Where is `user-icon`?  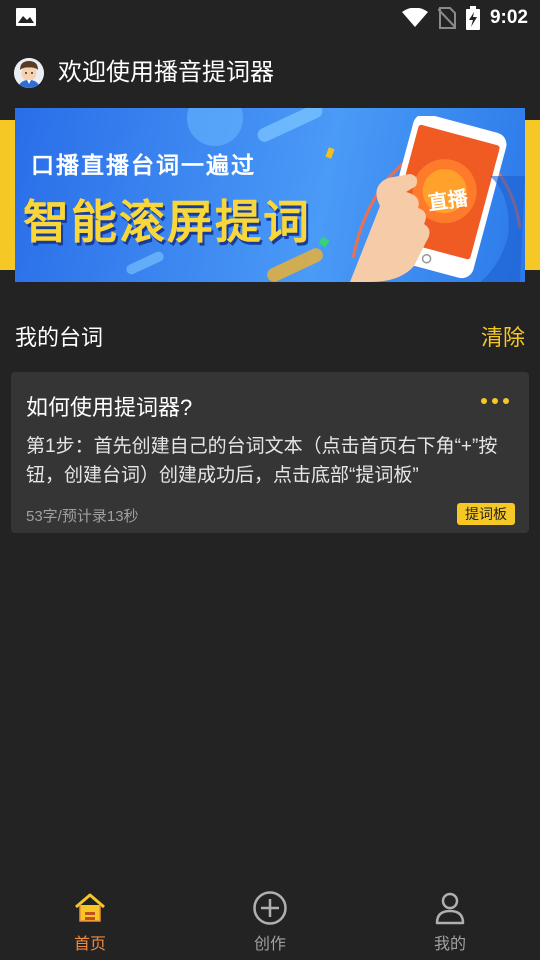 user-icon is located at coordinates (450, 908).